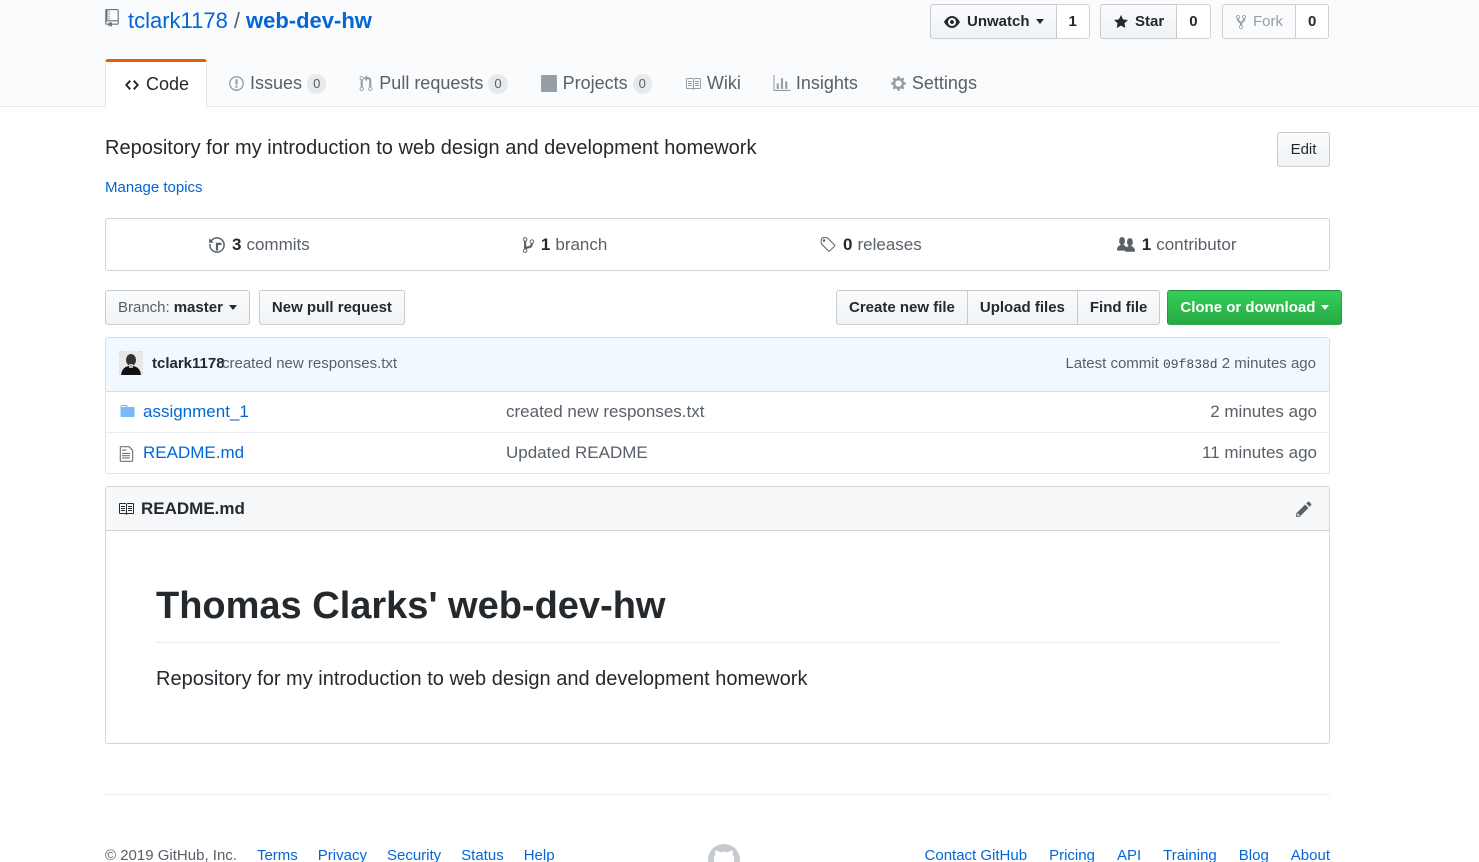  I want to click on branch-select-button: Branch: master, so click(177, 307).